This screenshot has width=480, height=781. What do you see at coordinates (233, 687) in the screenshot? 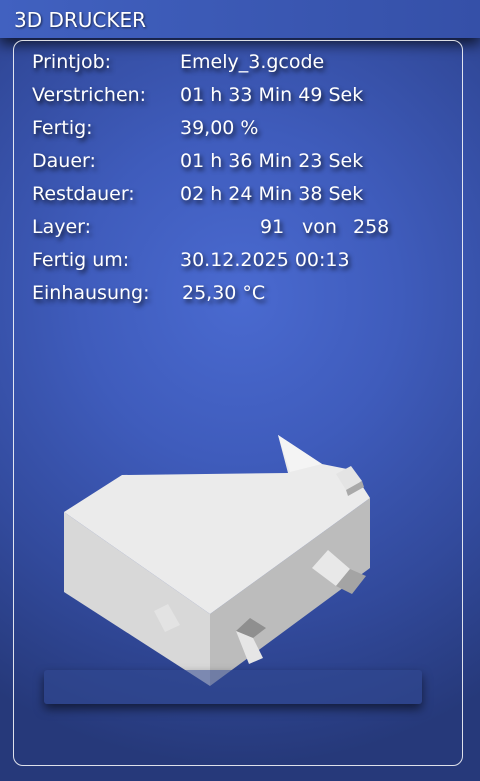
I see `bottom-panel` at bounding box center [233, 687].